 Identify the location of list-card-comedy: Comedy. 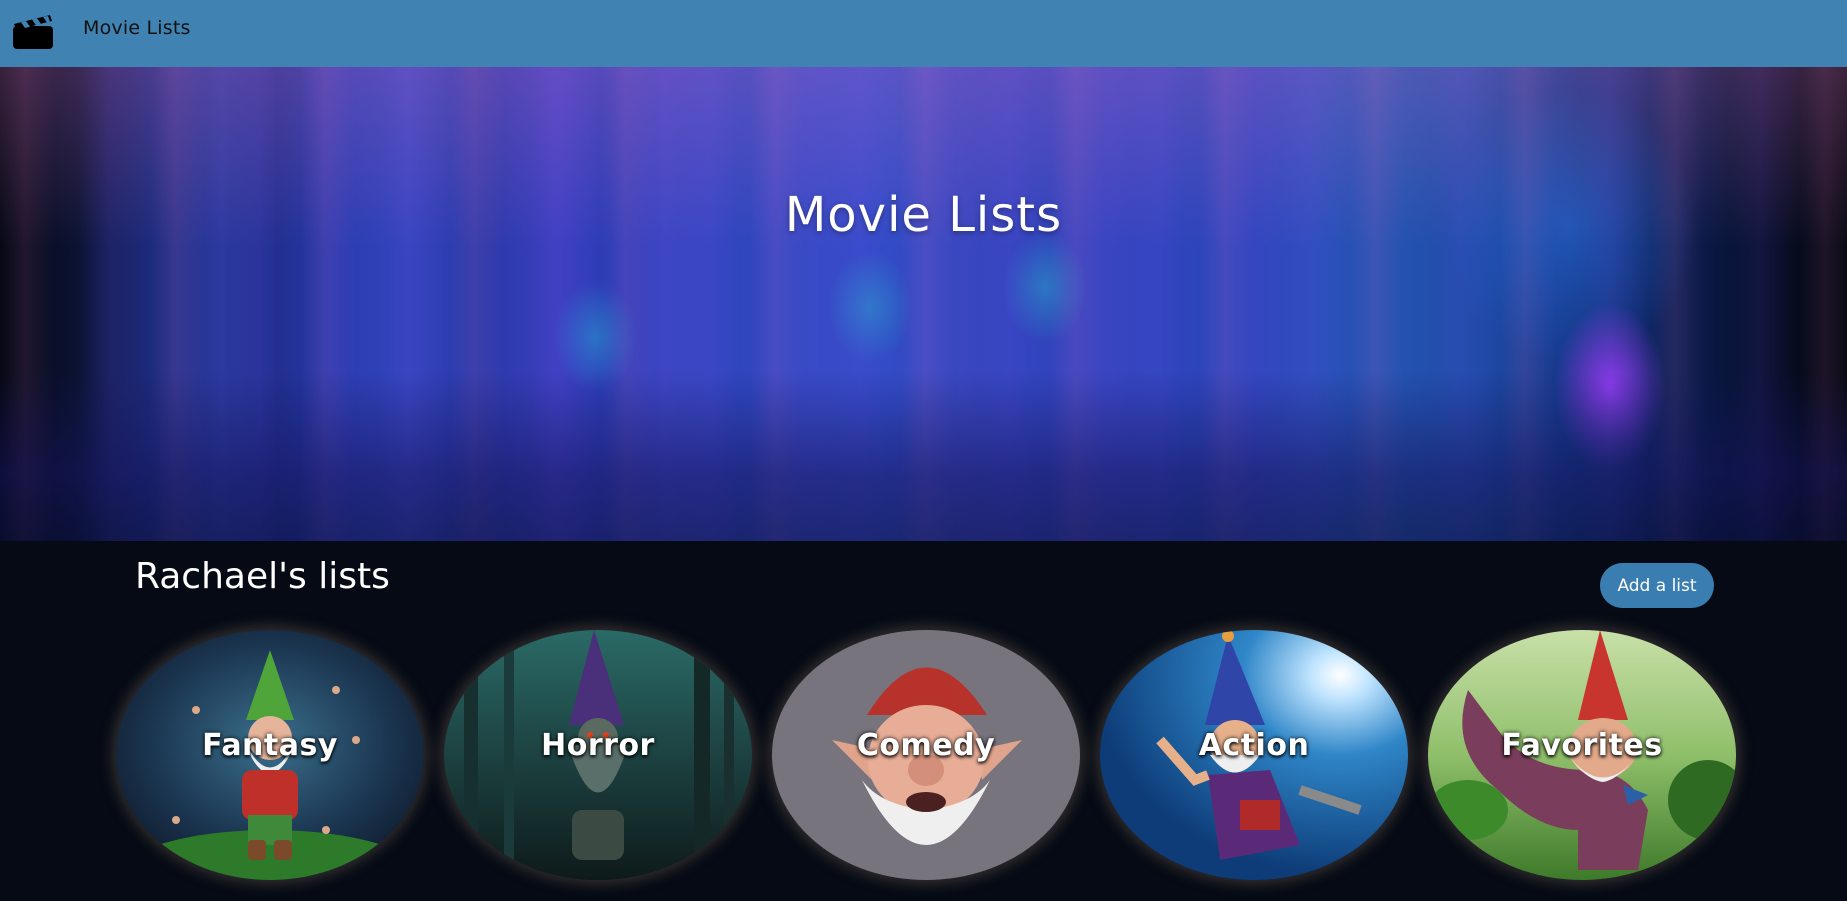
(926, 755).